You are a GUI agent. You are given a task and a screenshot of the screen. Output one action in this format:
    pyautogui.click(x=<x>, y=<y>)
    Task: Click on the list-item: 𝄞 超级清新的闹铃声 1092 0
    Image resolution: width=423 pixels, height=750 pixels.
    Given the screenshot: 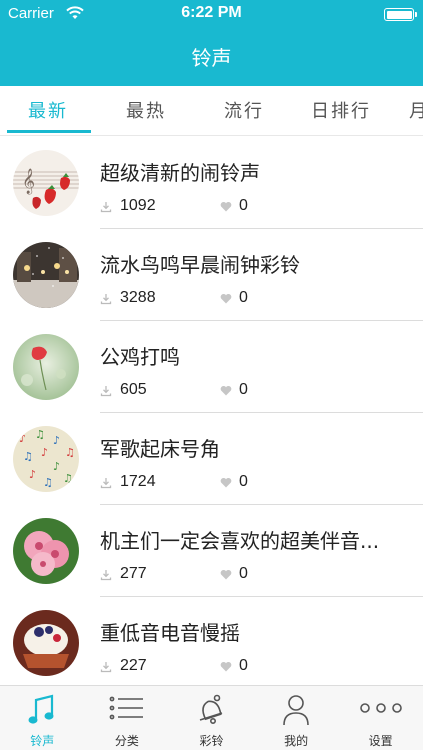 What is the action you would take?
    pyautogui.click(x=211, y=183)
    